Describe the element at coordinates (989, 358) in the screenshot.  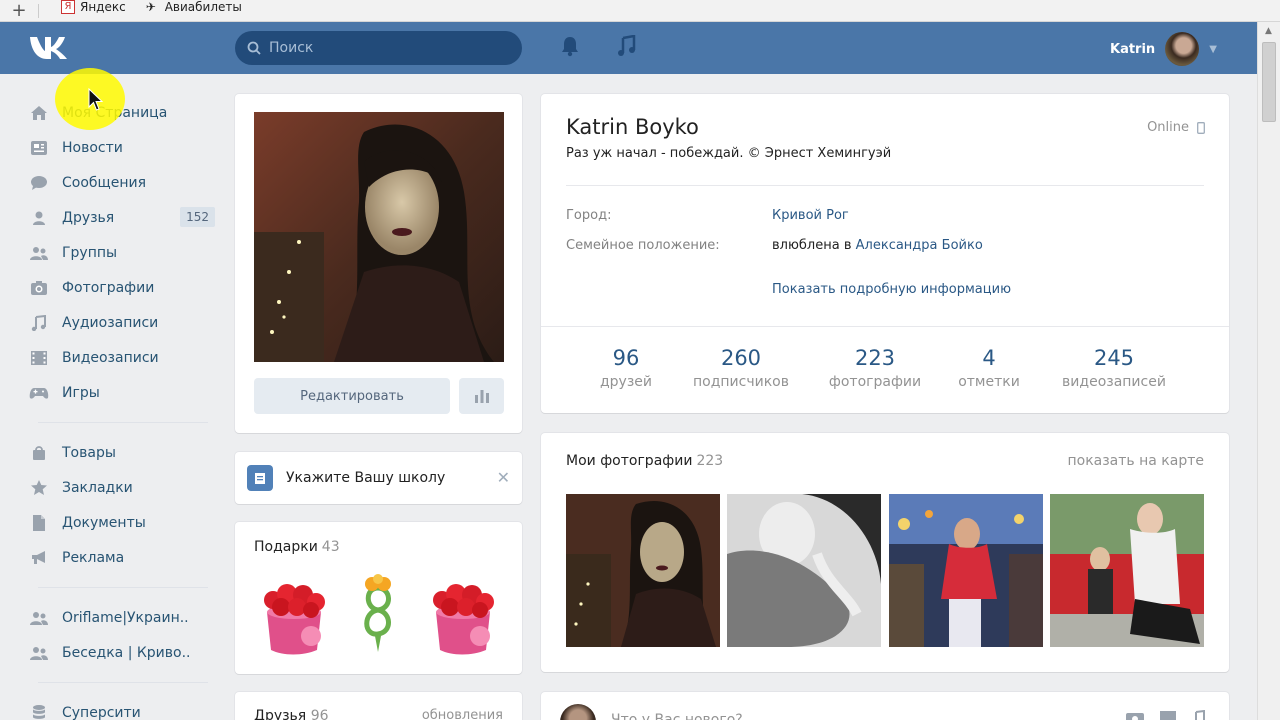
I see `counter-value: 4` at that location.